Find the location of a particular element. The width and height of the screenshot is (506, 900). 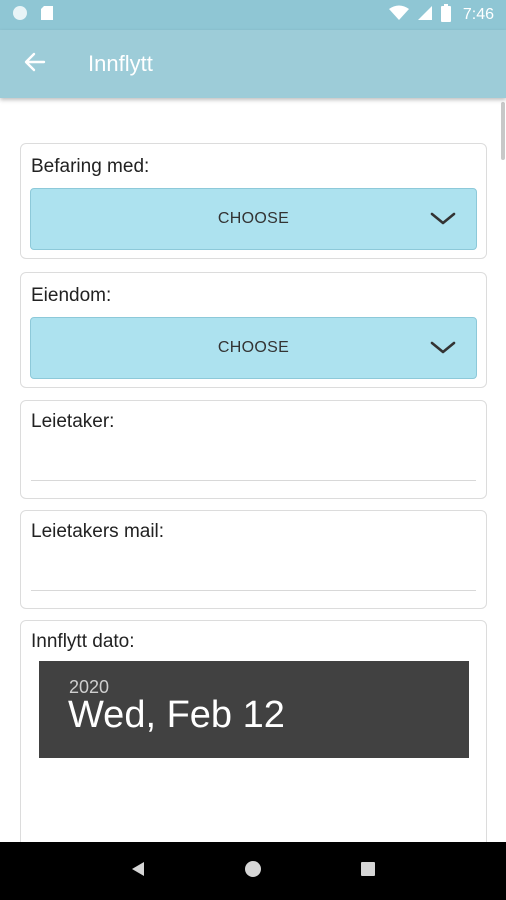

circle-icon is located at coordinates (253, 871).